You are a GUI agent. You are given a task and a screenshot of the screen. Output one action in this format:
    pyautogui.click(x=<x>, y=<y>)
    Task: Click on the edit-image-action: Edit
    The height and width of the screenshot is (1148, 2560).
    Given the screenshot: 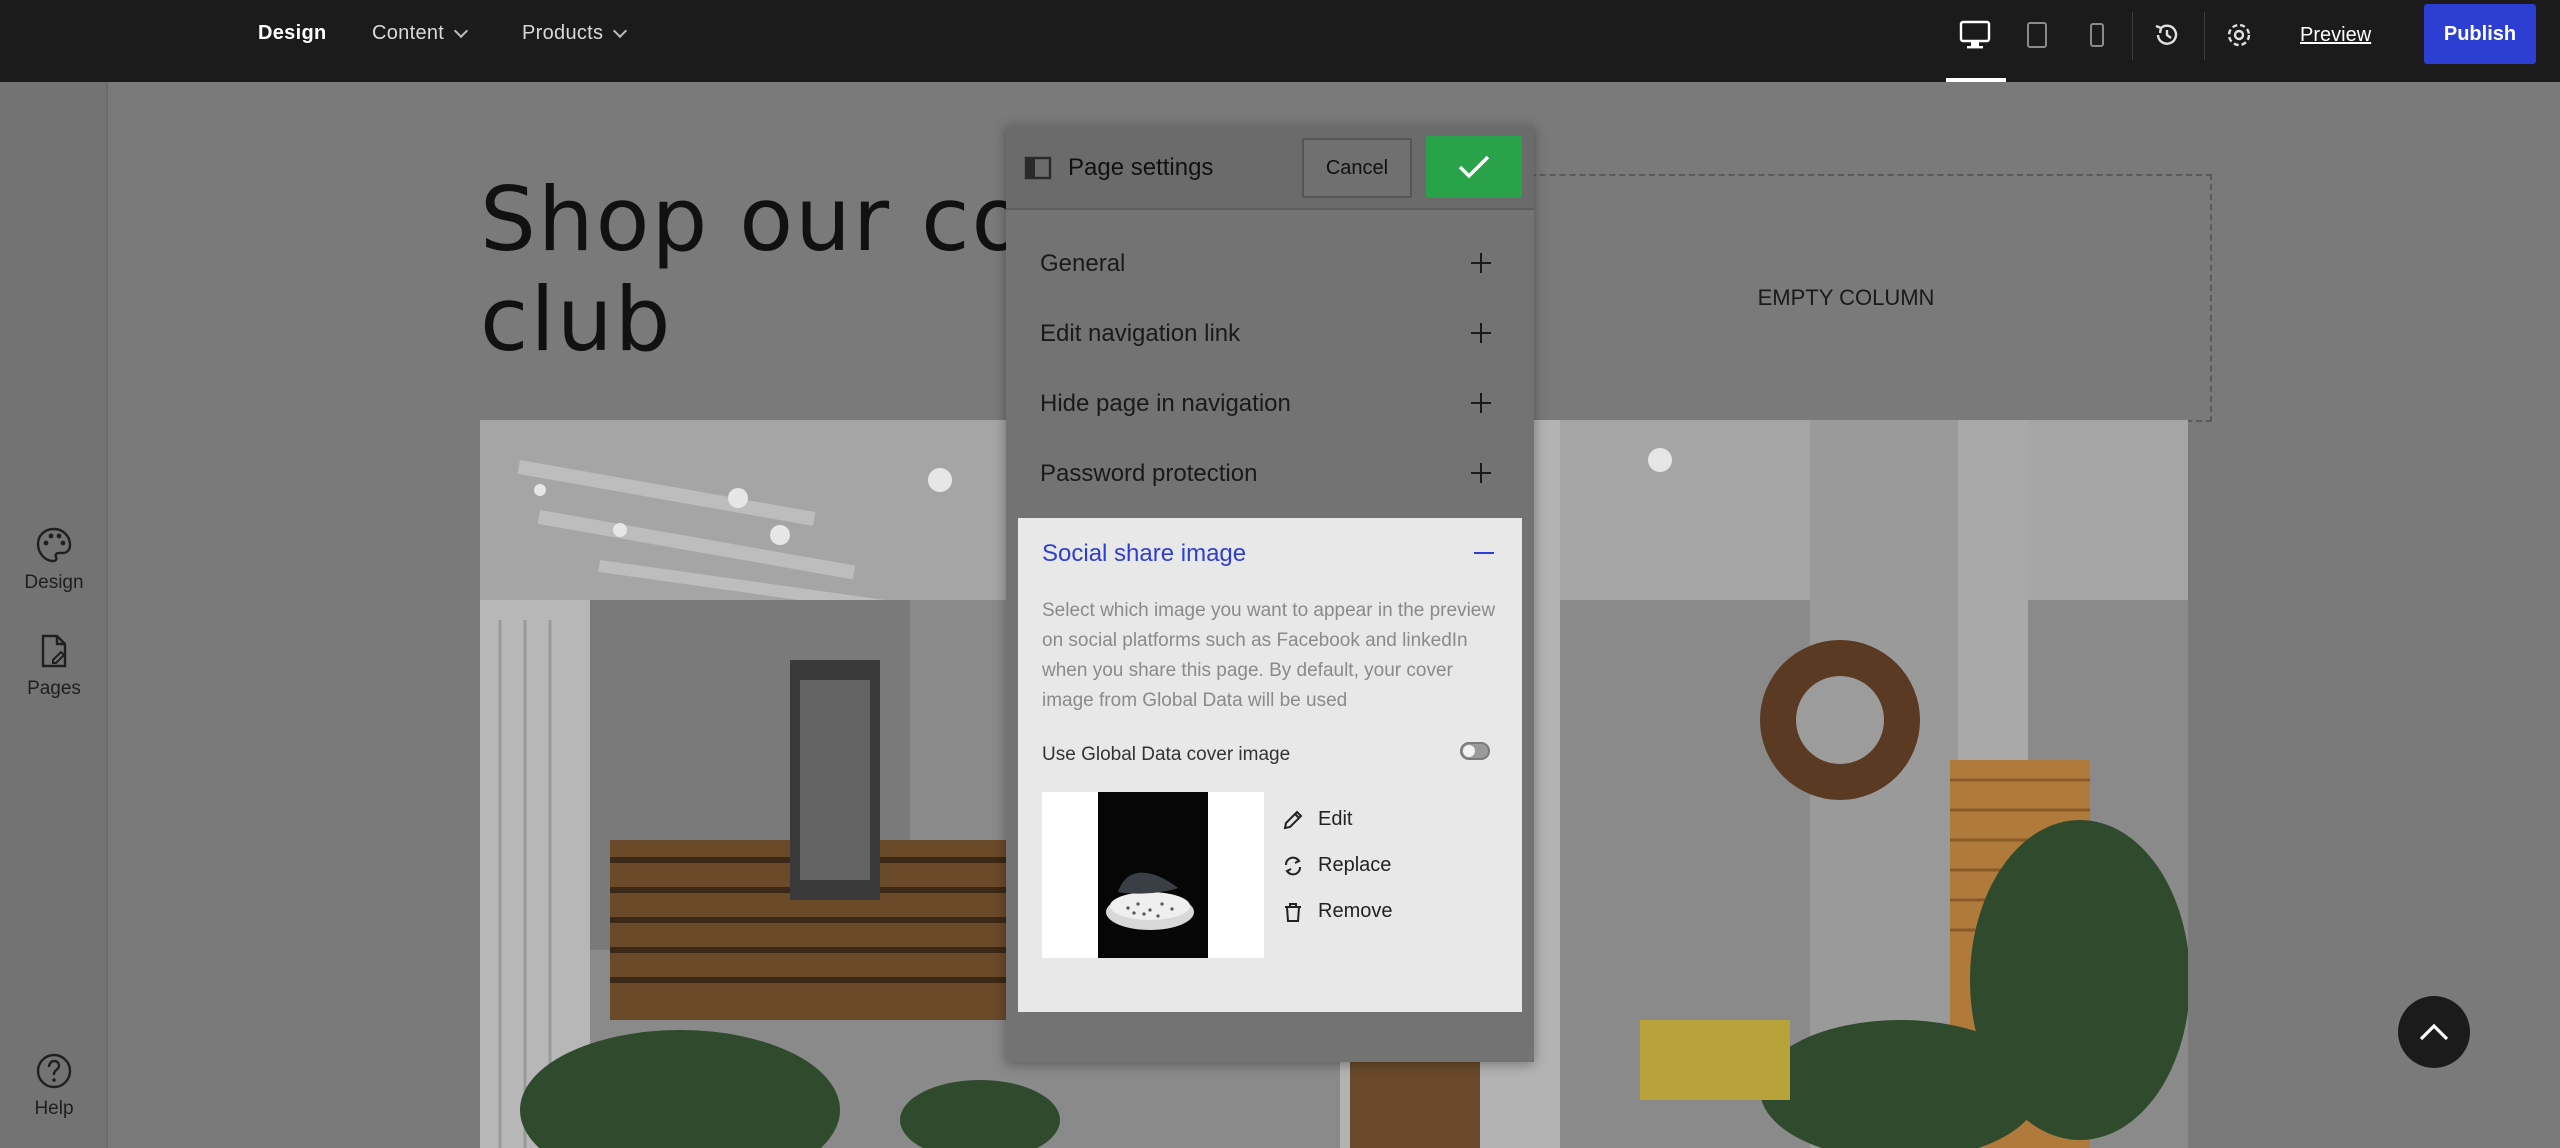 What is the action you would take?
    pyautogui.click(x=1317, y=819)
    